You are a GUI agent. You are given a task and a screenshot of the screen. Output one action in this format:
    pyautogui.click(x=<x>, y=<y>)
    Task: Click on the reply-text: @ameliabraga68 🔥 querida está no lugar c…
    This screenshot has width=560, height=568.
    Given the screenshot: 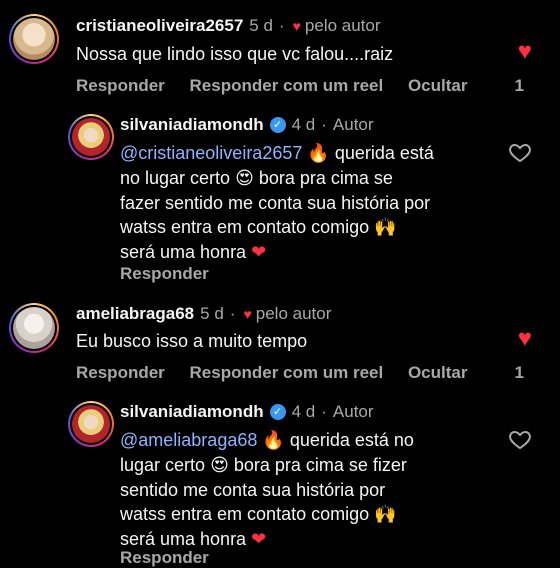 What is the action you would take?
    pyautogui.click(x=267, y=490)
    